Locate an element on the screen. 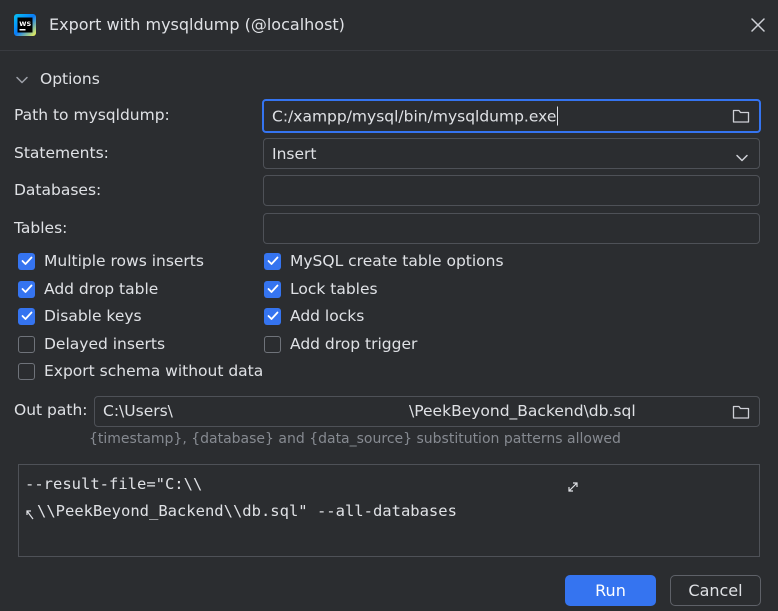 The image size is (778, 611). app-icon-lettering: WS is located at coordinates (25, 24).